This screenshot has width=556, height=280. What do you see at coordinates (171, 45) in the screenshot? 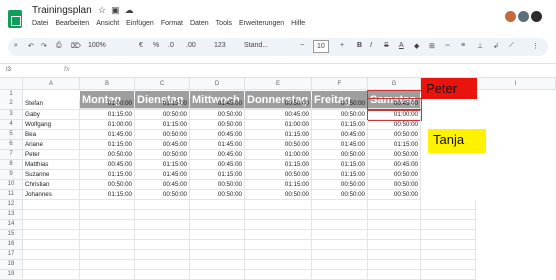
I see `decrease-decimals-button: .0` at bounding box center [171, 45].